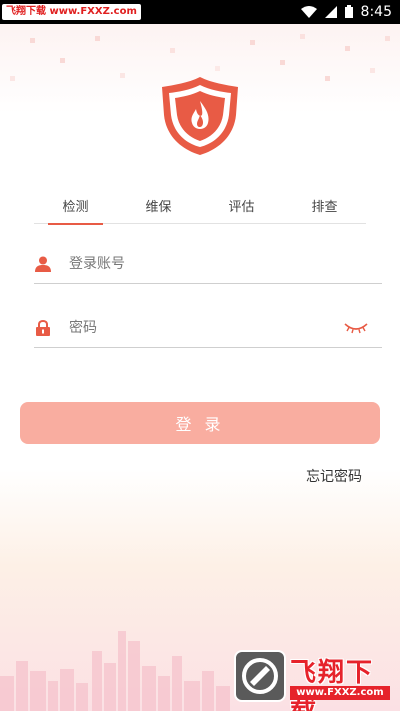 The image size is (400, 711). What do you see at coordinates (200, 12) in the screenshot?
I see `status-bar: 飞翔下载 www.FXXZ.com 8:45` at bounding box center [200, 12].